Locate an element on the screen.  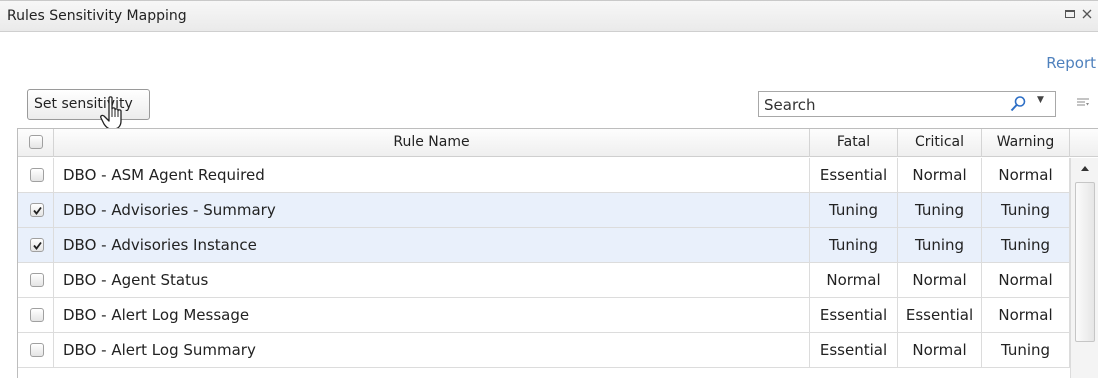
select-all-checkbox is located at coordinates (36, 142).